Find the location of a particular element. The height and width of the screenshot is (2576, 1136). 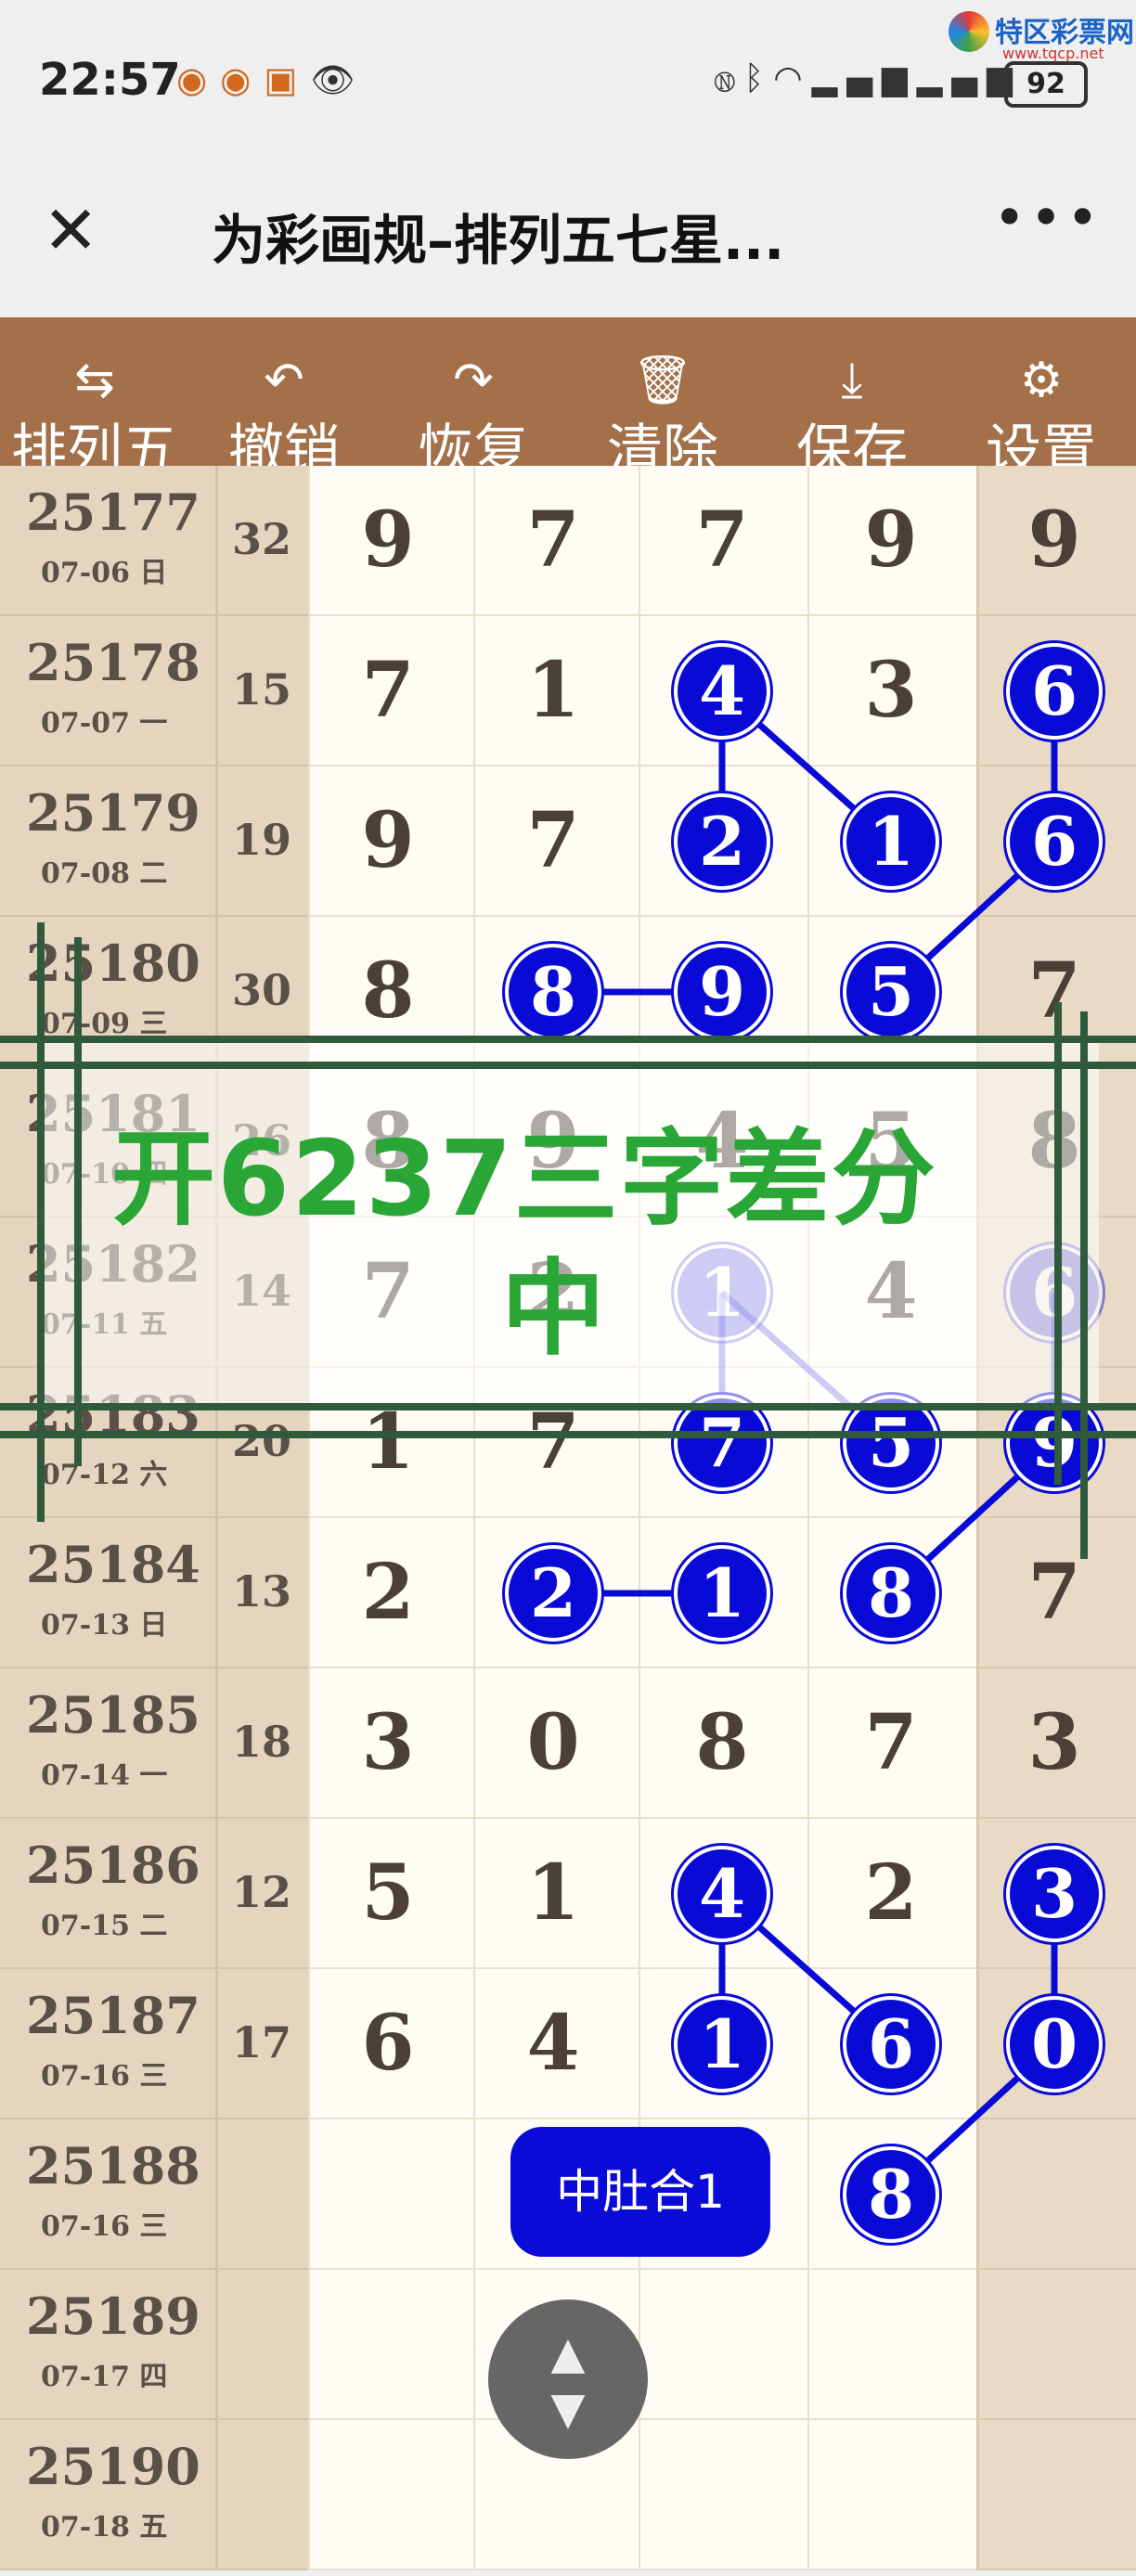

scroll-toggle-button: ▲ ▼ is located at coordinates (568, 2379).